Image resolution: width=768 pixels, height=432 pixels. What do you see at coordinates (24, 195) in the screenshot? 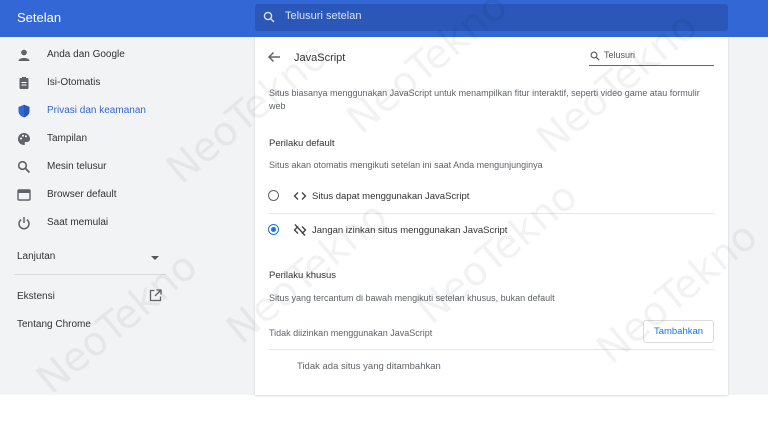
I see `browser-icon` at bounding box center [24, 195].